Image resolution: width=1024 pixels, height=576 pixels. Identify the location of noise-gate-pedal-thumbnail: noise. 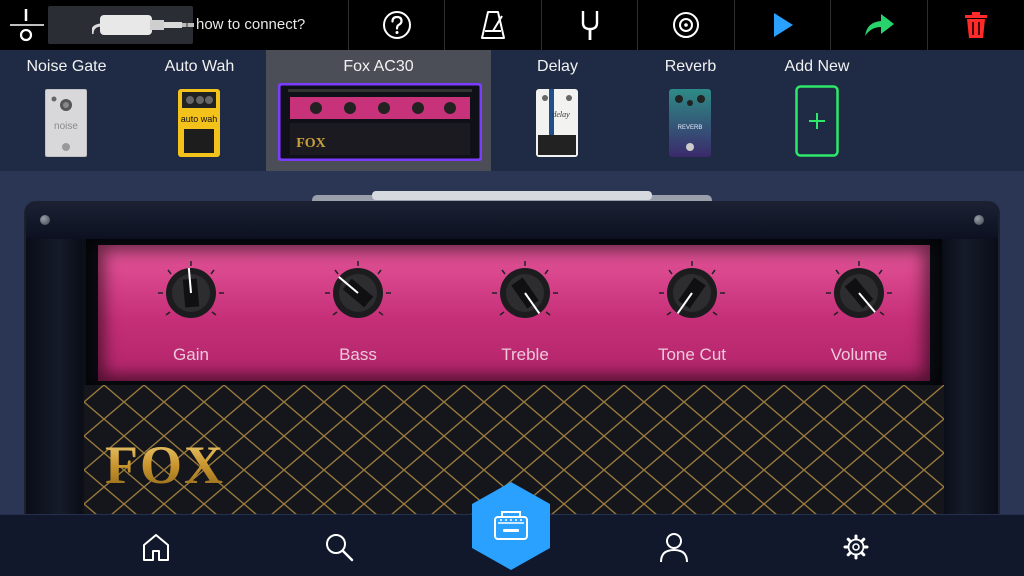
(66, 123).